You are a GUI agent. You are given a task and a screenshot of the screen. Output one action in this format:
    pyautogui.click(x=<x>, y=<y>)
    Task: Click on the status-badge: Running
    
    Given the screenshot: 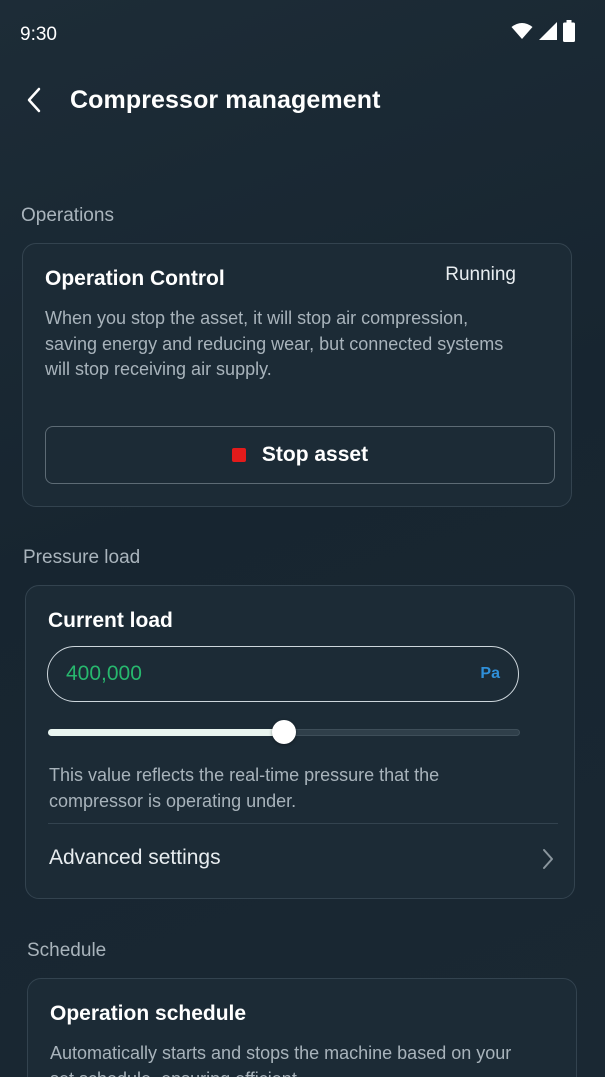 What is the action you would take?
    pyautogui.click(x=480, y=274)
    